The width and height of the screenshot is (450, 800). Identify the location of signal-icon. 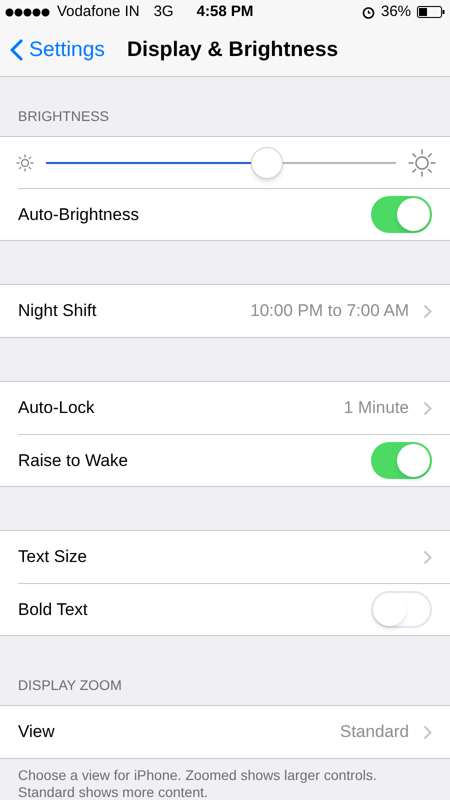
(28, 12).